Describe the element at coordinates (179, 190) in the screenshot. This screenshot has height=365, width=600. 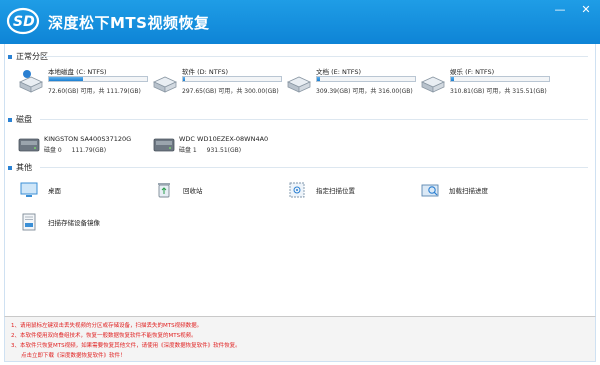
I see `other-recycle-bin: 回收站` at that location.